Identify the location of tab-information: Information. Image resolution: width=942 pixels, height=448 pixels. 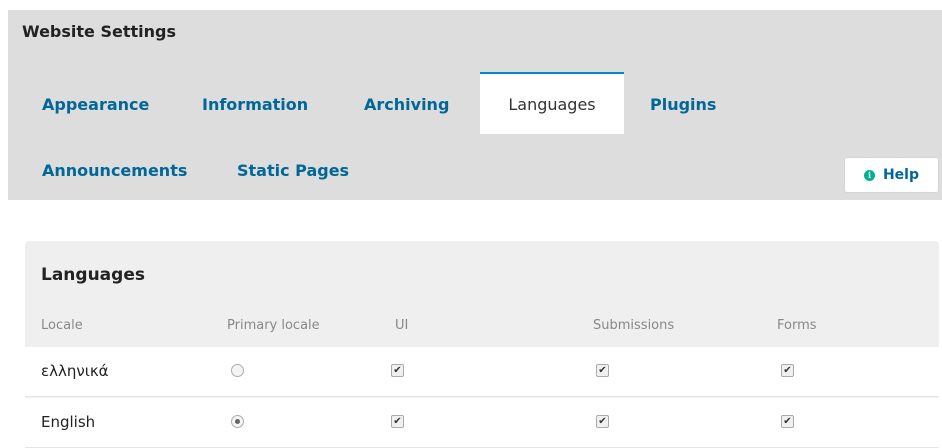
(255, 104).